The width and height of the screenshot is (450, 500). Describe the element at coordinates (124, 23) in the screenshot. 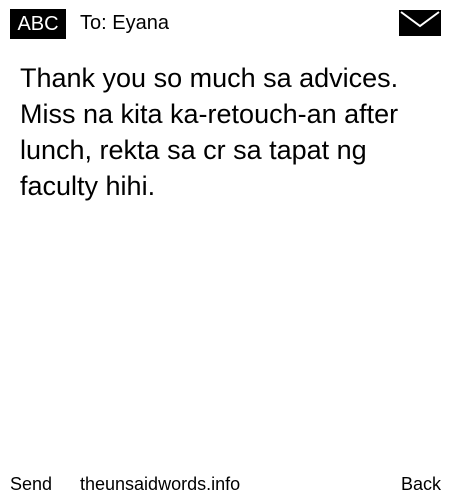

I see `recipient-label: To: Eyana` at that location.